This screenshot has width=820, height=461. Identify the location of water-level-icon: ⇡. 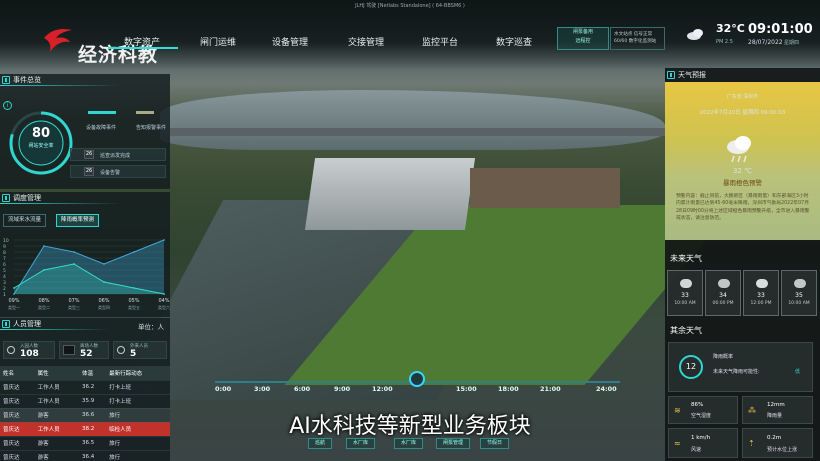
(751, 443).